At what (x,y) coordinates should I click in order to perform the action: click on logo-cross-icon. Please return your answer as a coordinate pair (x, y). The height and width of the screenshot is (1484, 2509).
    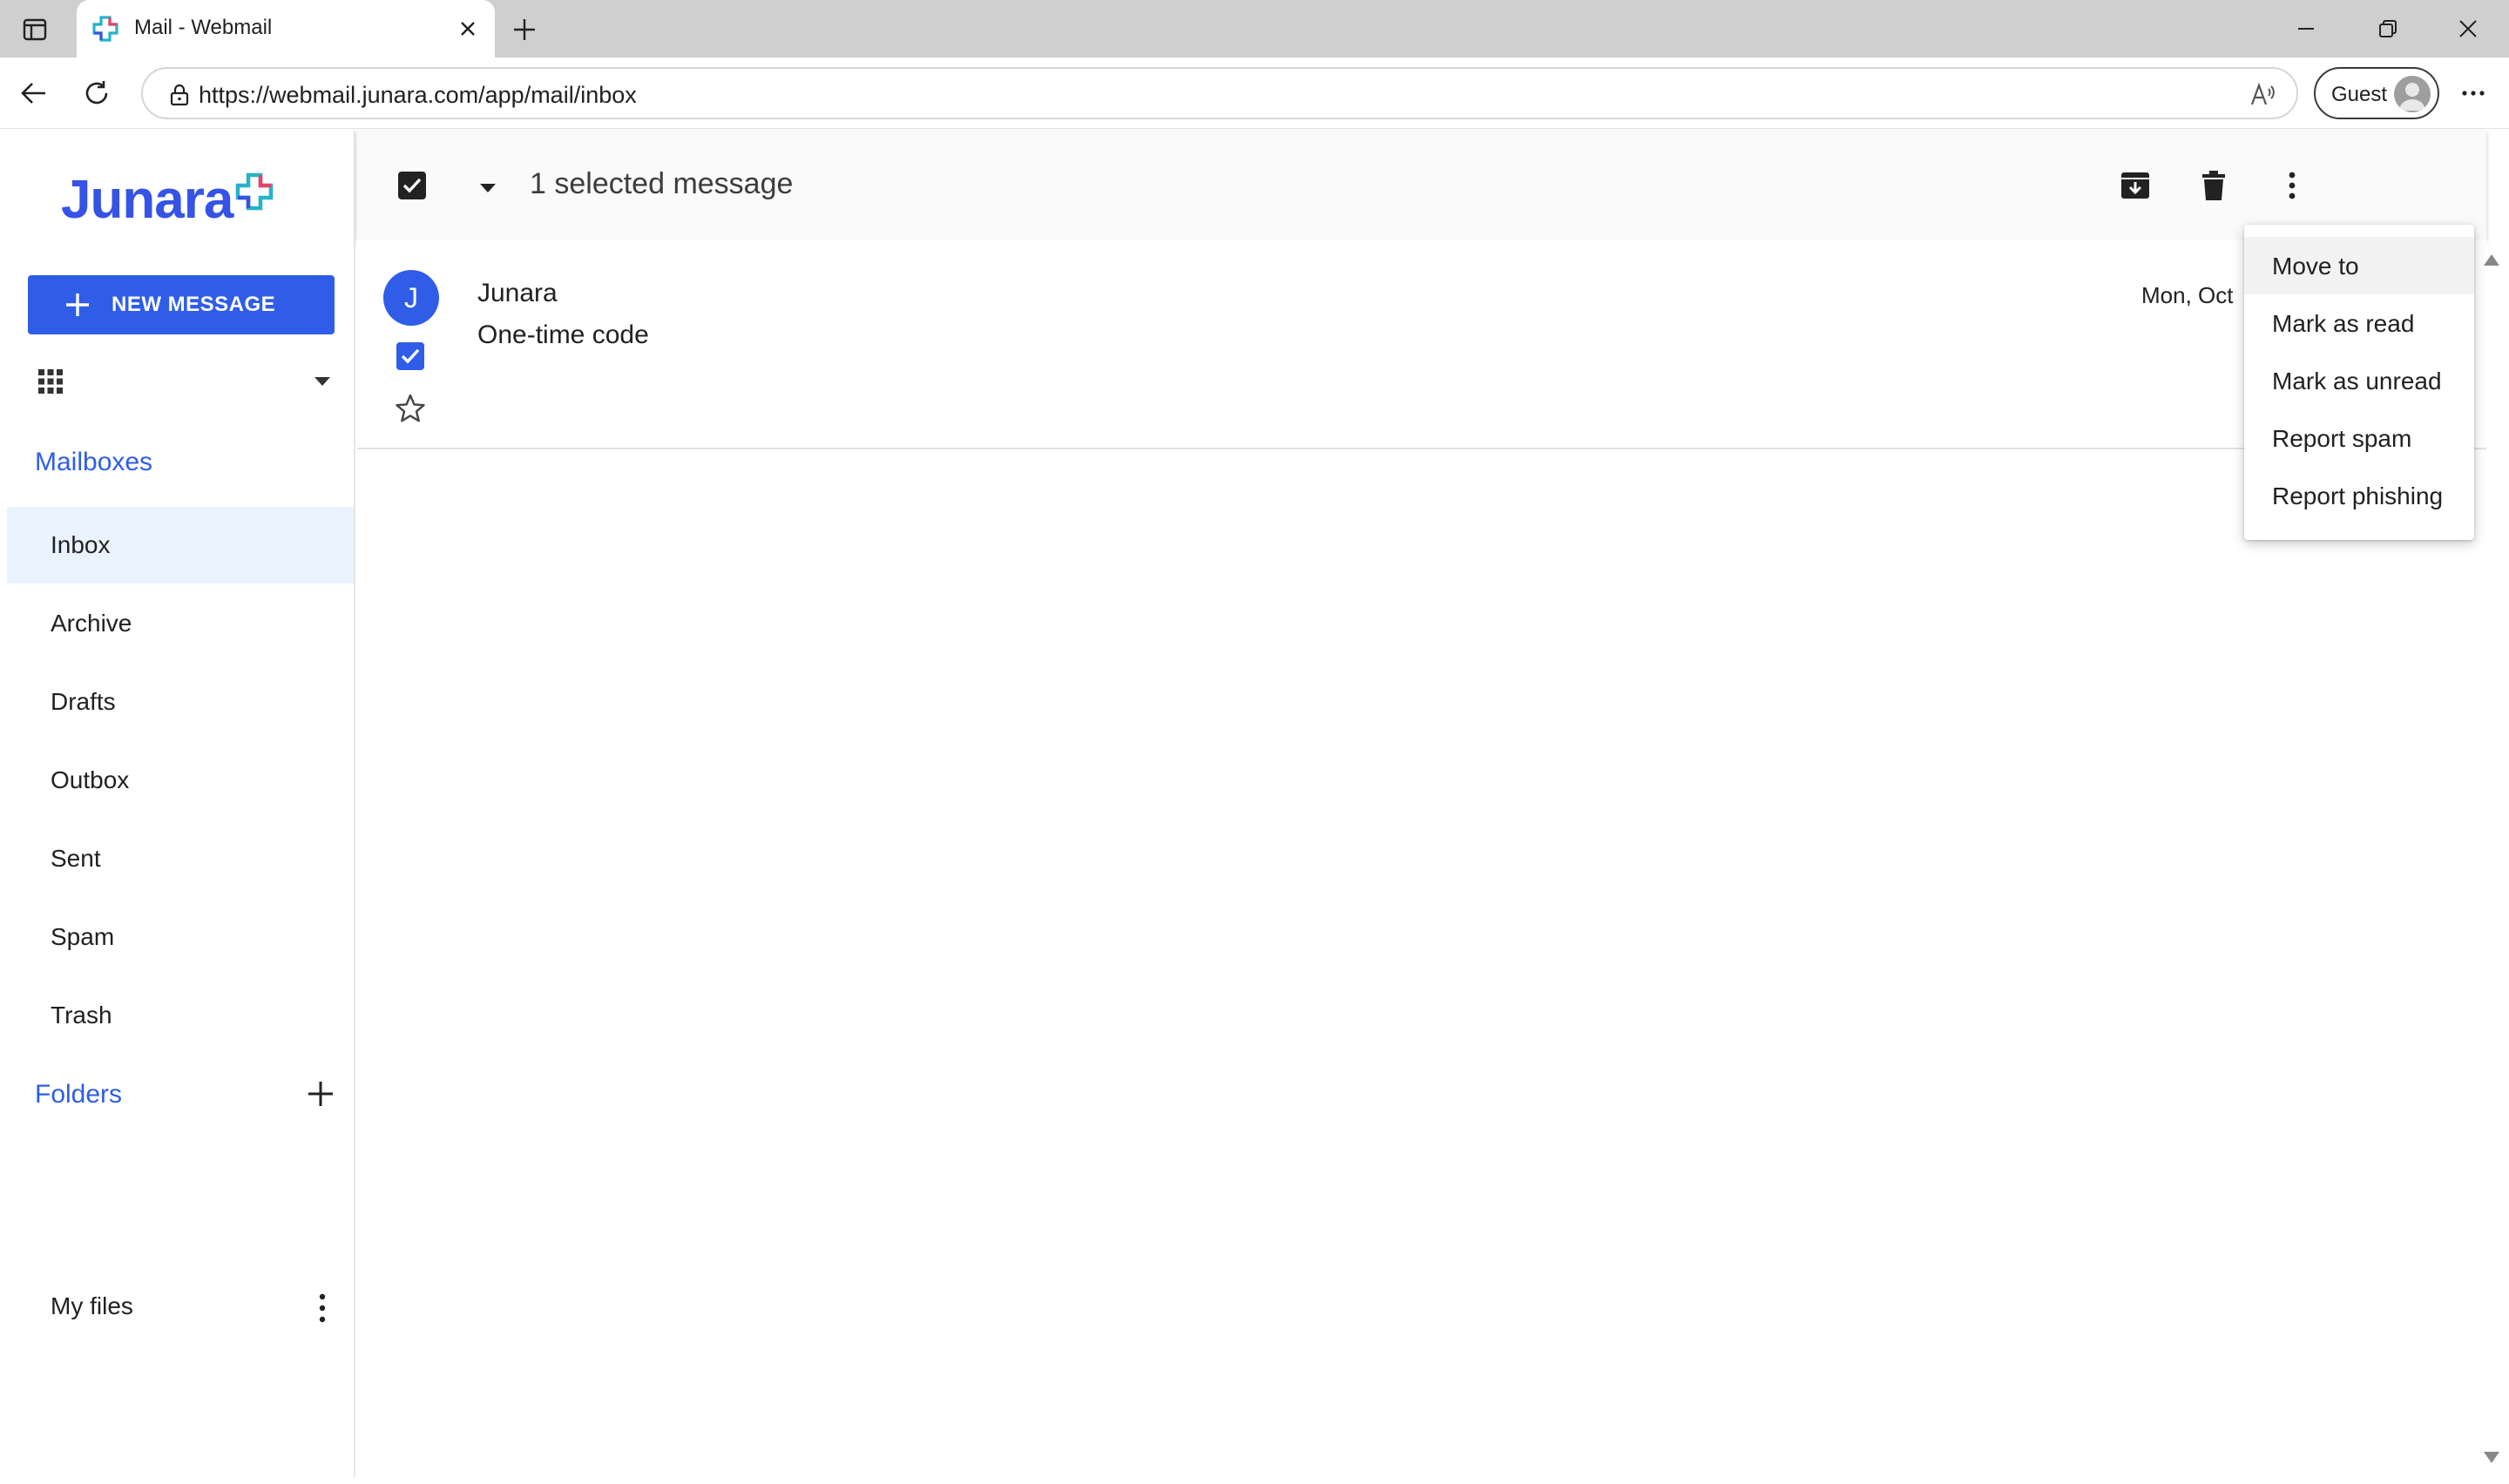
    Looking at the image, I should click on (255, 191).